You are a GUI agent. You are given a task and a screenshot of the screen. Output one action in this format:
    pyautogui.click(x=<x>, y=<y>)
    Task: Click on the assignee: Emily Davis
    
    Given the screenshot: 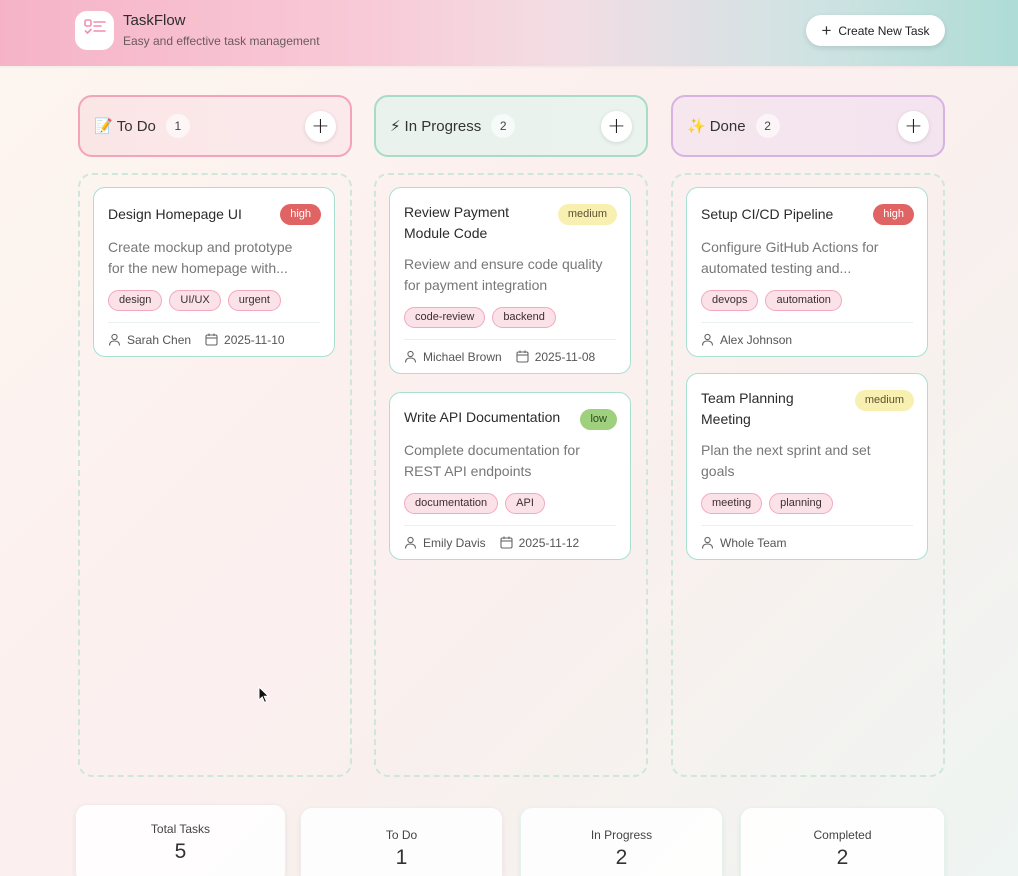 What is the action you would take?
    pyautogui.click(x=454, y=542)
    